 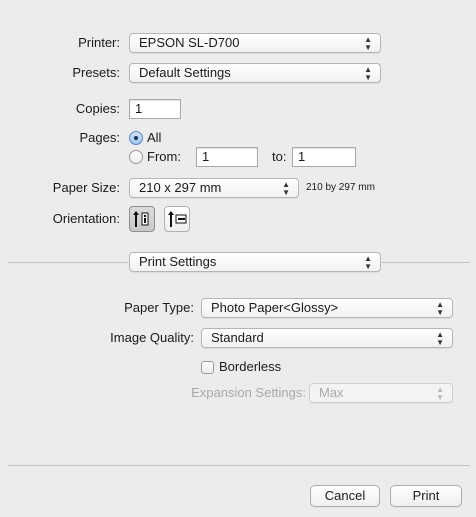 I want to click on section-divider-right, so click(x=426, y=262).